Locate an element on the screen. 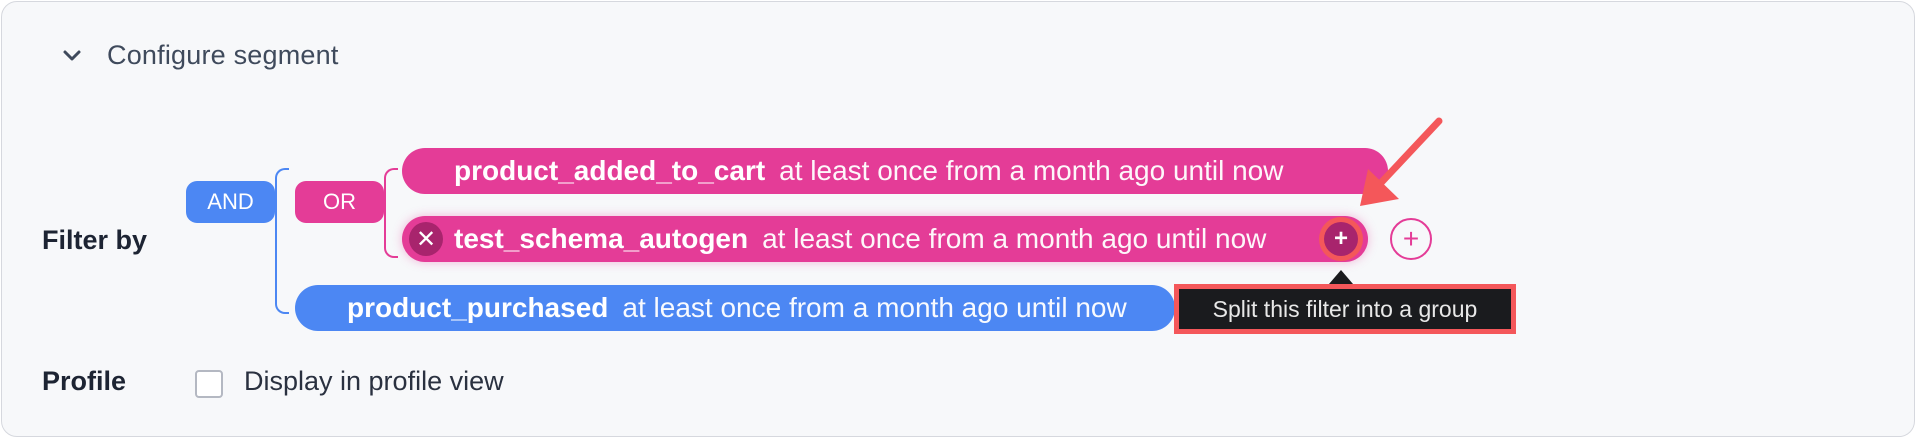 The width and height of the screenshot is (1918, 442). profile-label: Profile is located at coordinates (84, 381).